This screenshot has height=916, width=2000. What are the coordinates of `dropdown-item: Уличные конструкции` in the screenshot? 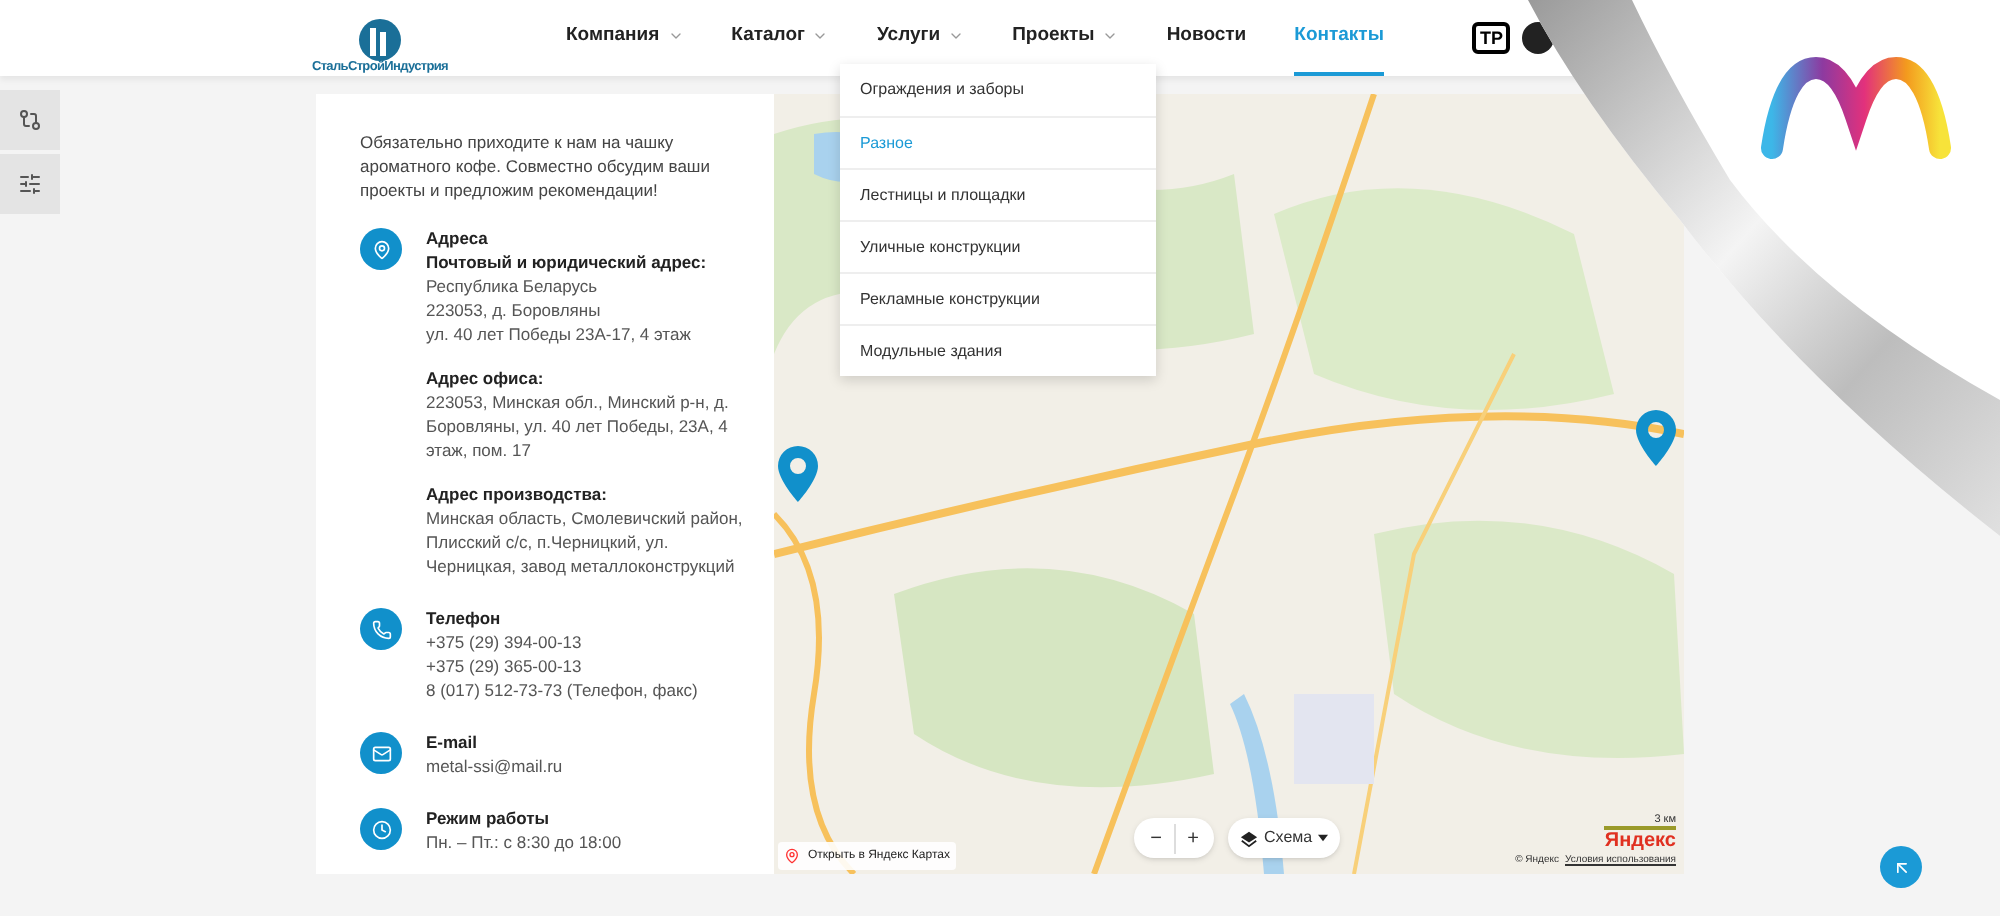 It's located at (998, 246).